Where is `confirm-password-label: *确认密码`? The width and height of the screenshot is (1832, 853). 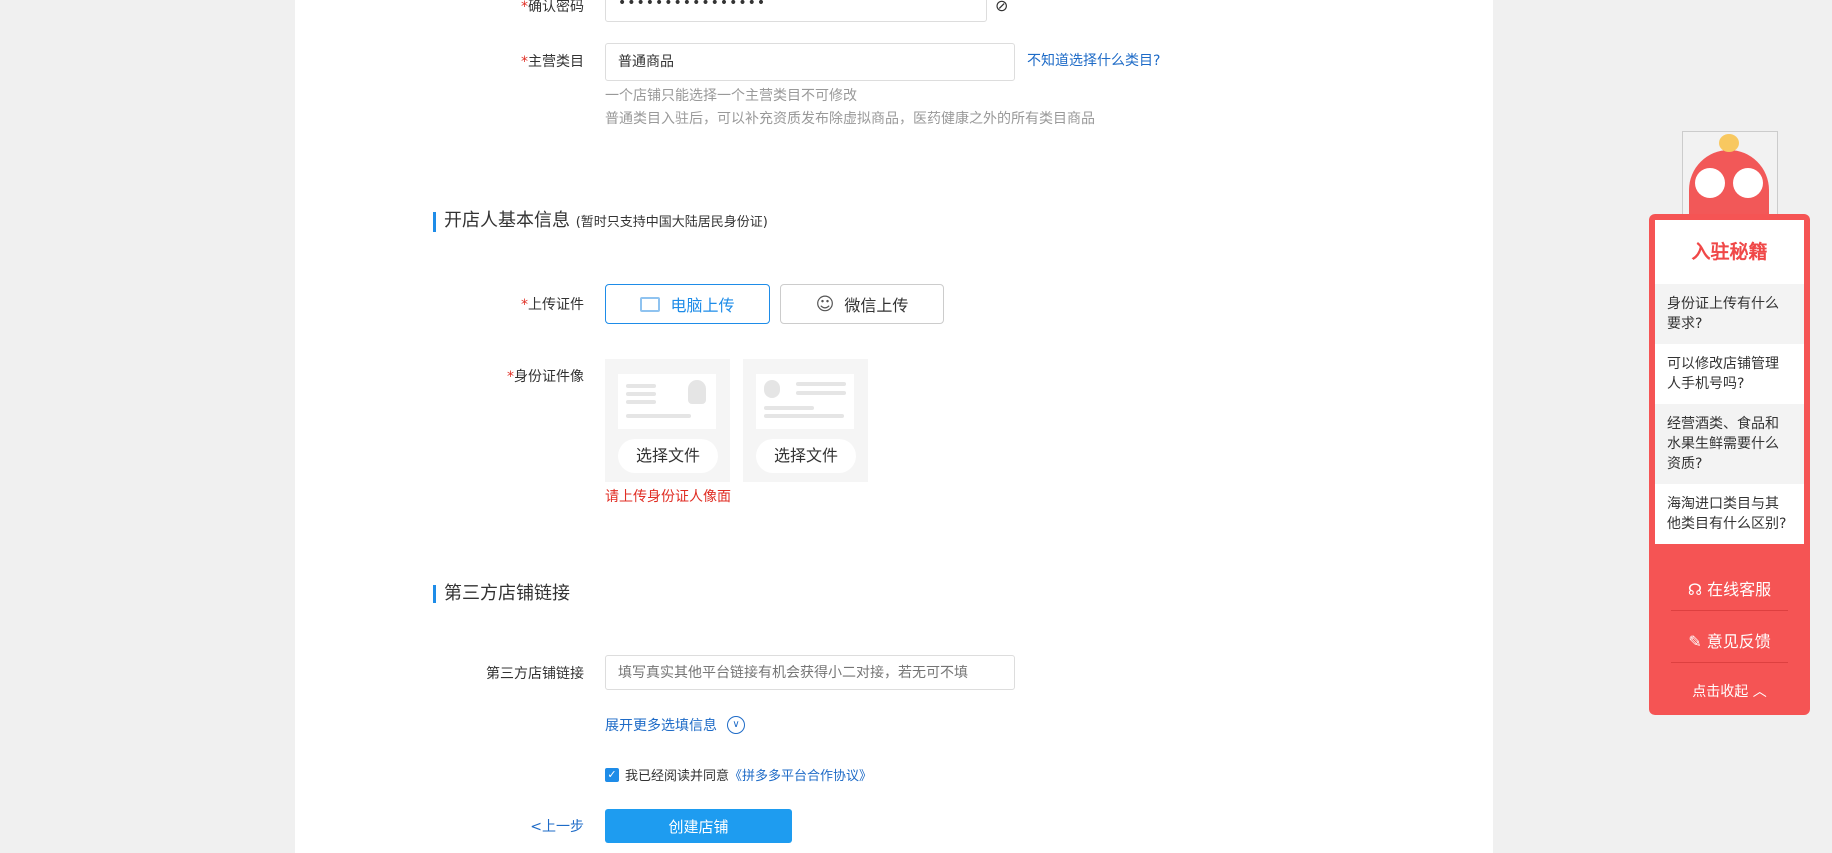
confirm-password-label: *确认密码 is located at coordinates (552, 7).